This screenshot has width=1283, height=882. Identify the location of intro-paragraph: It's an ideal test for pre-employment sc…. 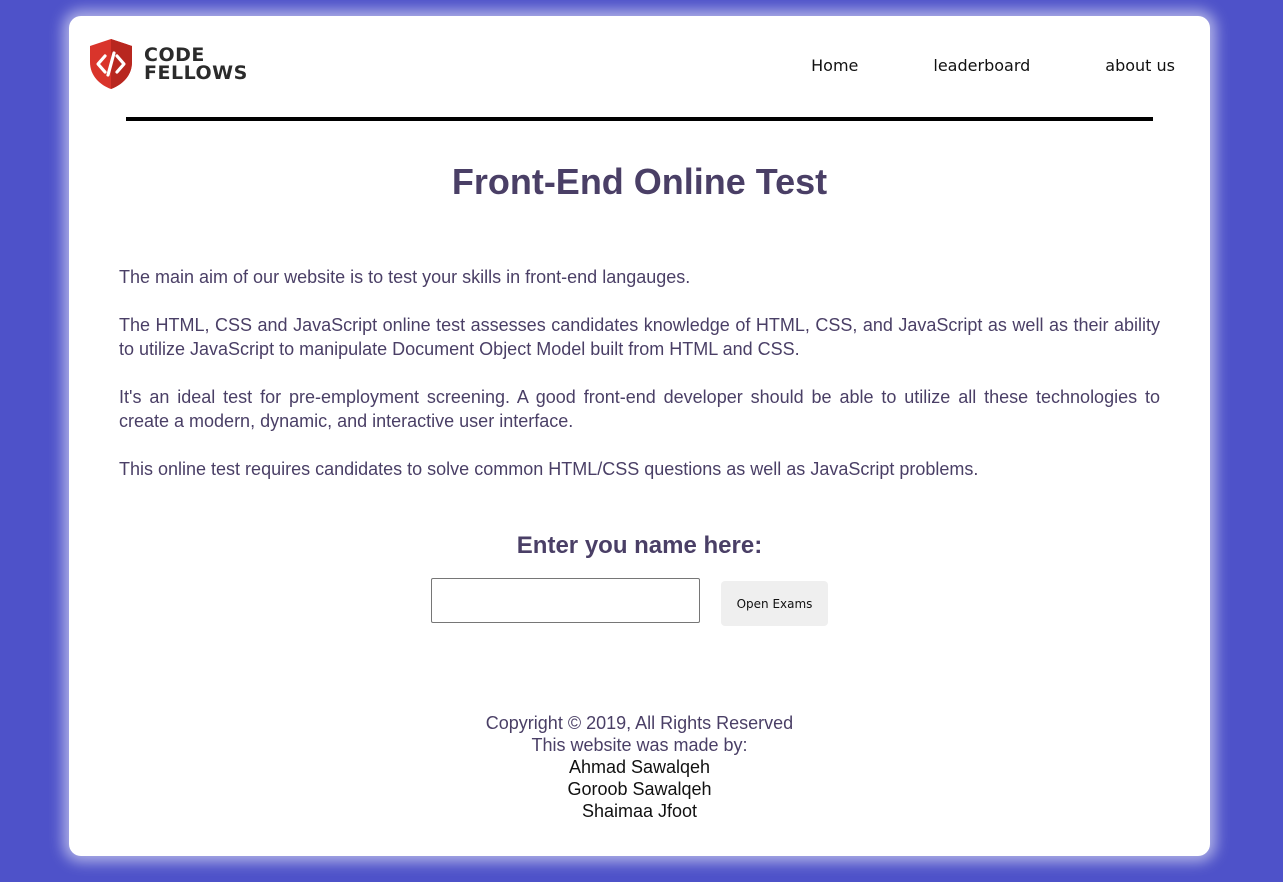
(639, 409).